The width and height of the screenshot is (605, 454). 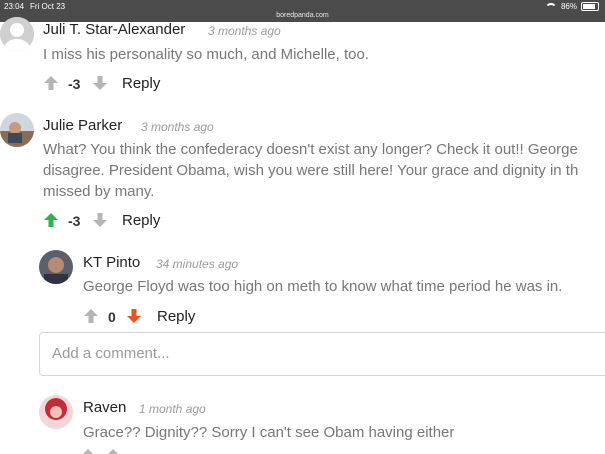 What do you see at coordinates (302, 15) in the screenshot?
I see `page-url: boredpanda.com` at bounding box center [302, 15].